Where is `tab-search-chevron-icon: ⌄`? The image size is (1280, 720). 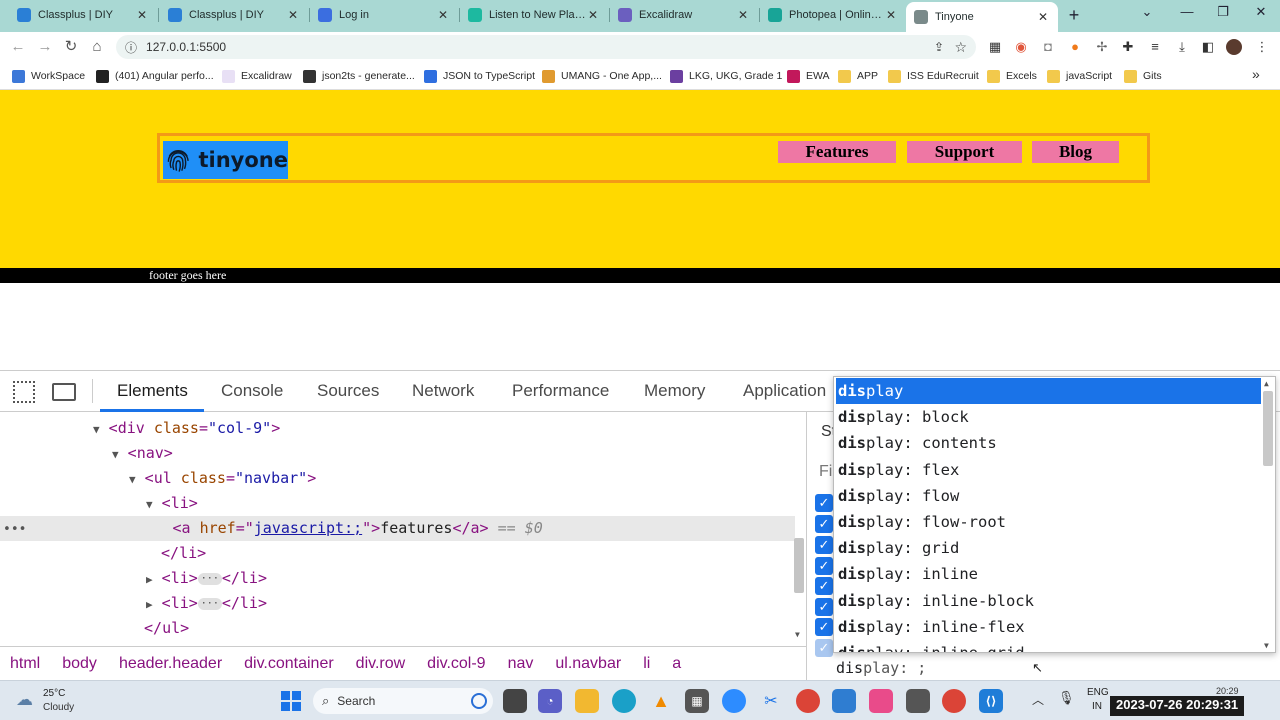 tab-search-chevron-icon: ⌄ is located at coordinates (1147, 13).